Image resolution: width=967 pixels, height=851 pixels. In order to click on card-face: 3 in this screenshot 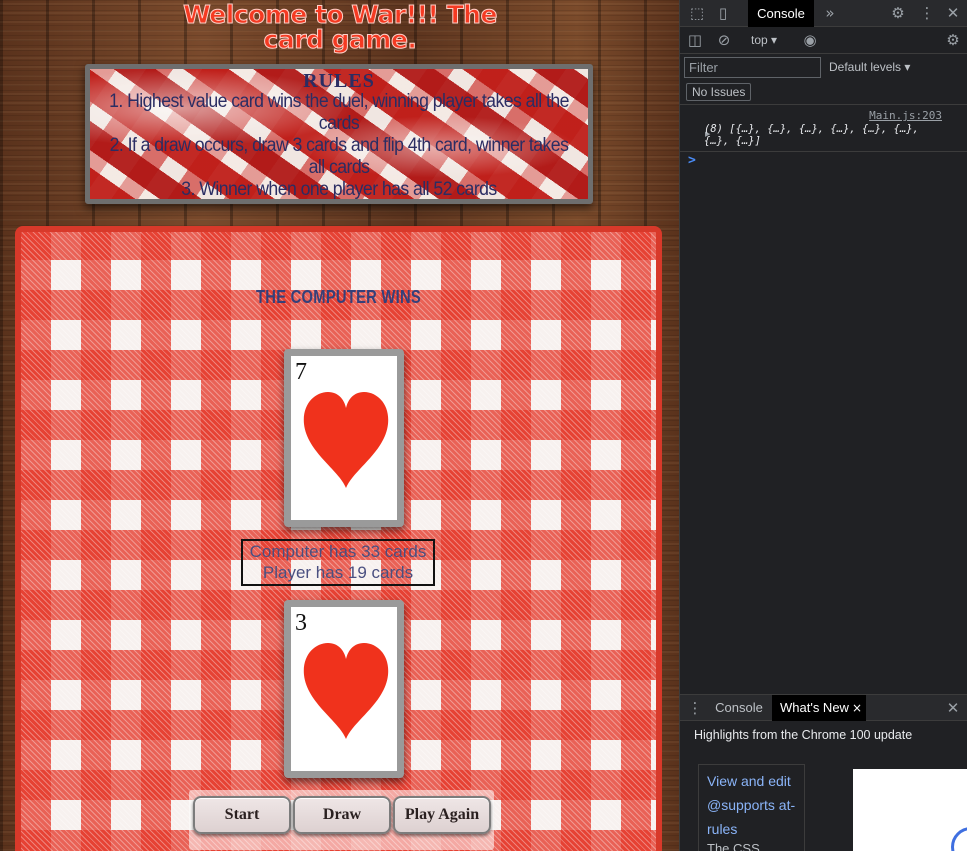, I will do `click(344, 689)`.